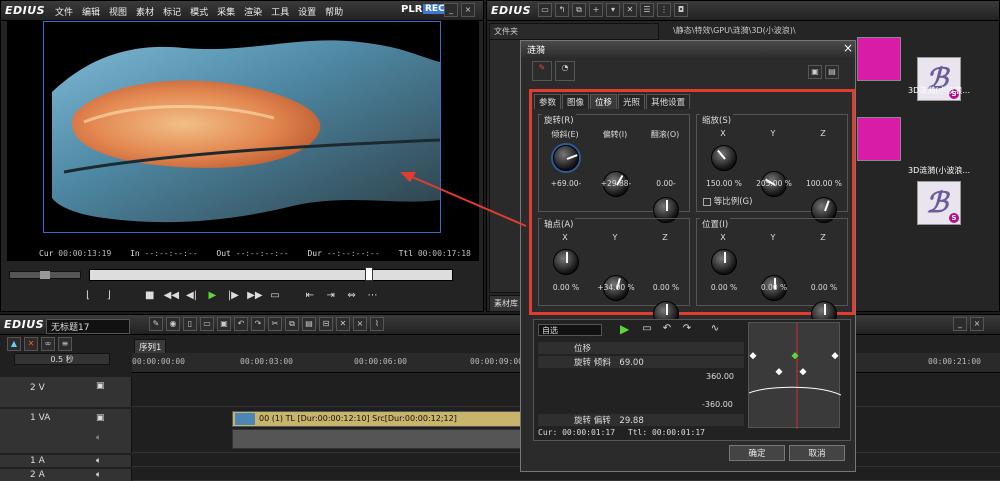 This screenshot has width=1000, height=481. What do you see at coordinates (156, 324) in the screenshot?
I see `magic-icon: ✎` at bounding box center [156, 324].